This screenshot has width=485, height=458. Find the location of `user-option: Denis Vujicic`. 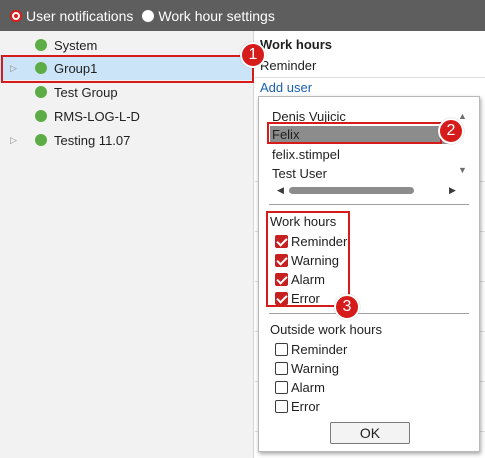

user-option: Denis Vujicic is located at coordinates (360, 117).